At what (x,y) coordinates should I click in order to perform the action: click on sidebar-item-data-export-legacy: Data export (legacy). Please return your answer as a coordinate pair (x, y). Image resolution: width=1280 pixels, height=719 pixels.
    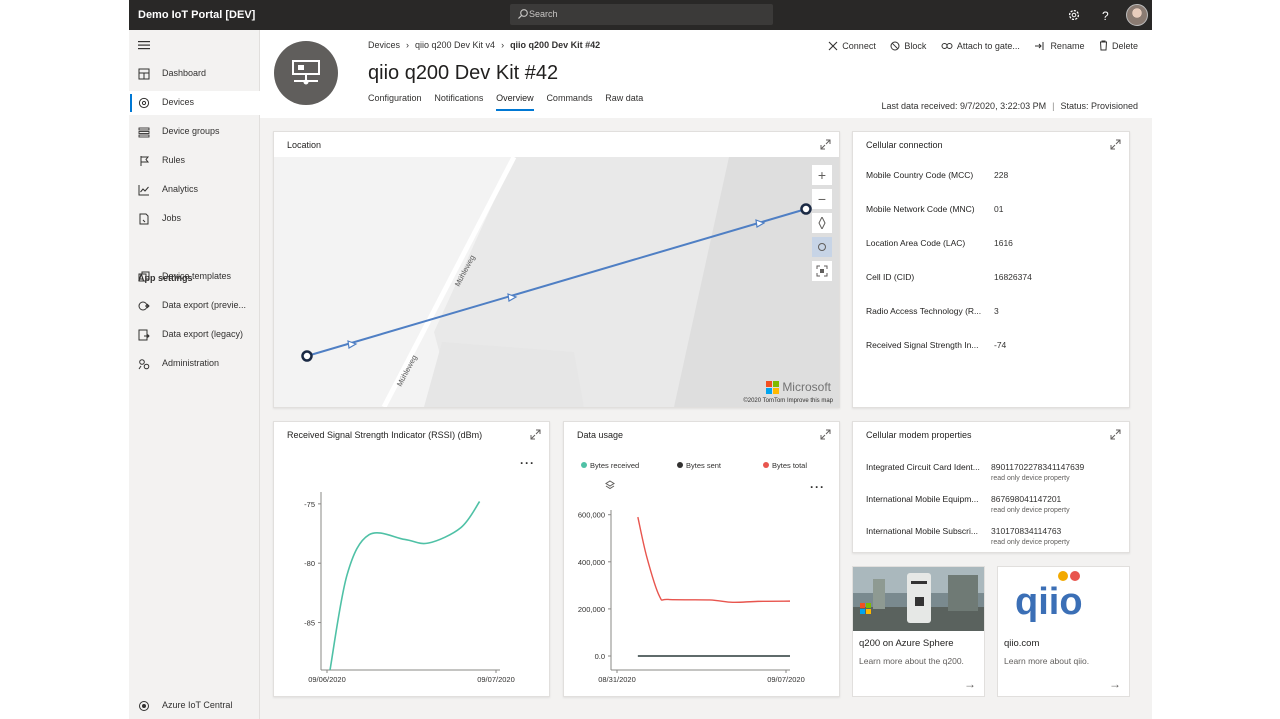
    Looking at the image, I should click on (194, 335).